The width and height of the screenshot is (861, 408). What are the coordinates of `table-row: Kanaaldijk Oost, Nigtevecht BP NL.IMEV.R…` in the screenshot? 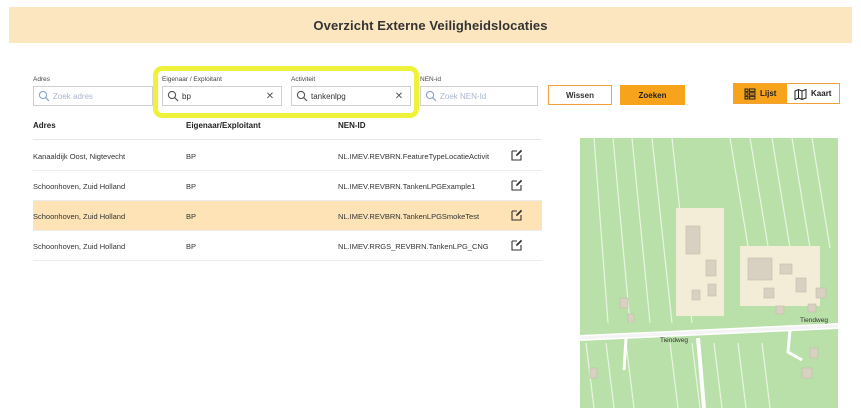 It's located at (287, 156).